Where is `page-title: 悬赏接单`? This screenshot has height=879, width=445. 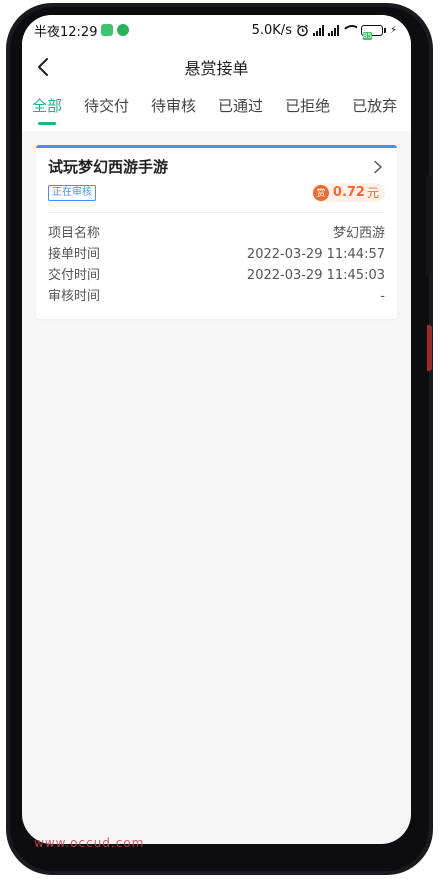 page-title: 悬赏接单 is located at coordinates (216, 68).